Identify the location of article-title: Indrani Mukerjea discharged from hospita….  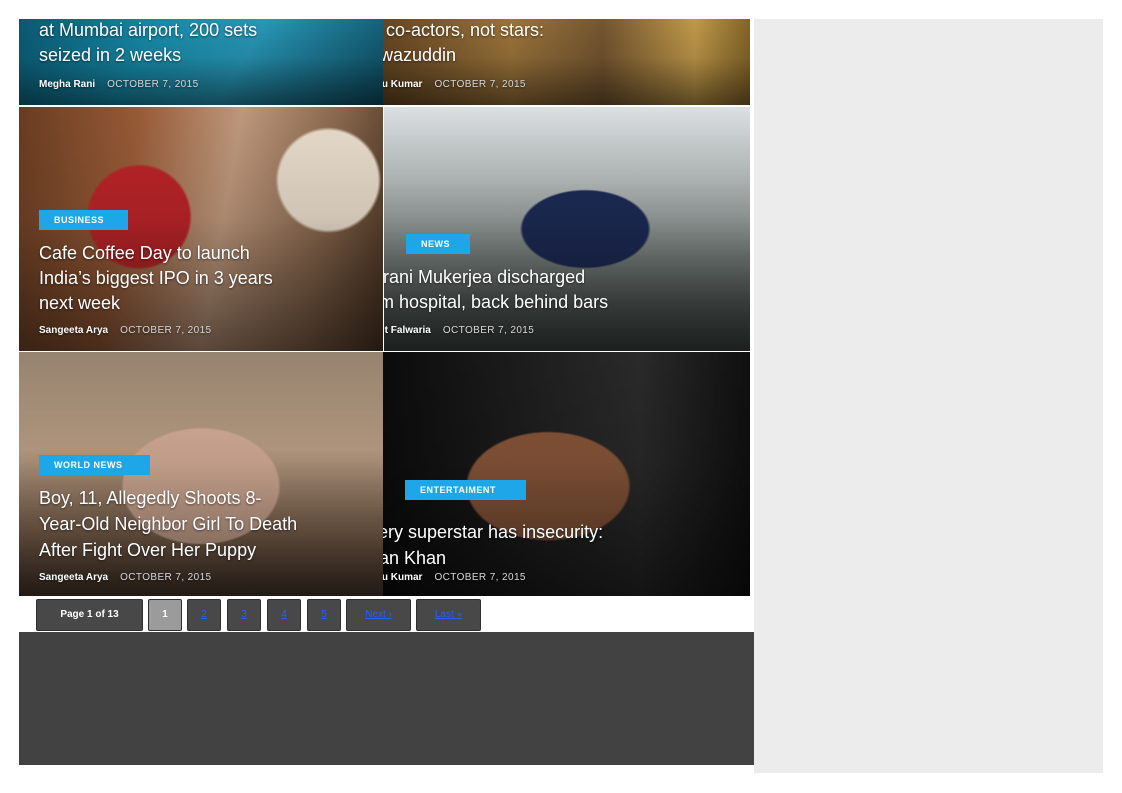
(551, 290).